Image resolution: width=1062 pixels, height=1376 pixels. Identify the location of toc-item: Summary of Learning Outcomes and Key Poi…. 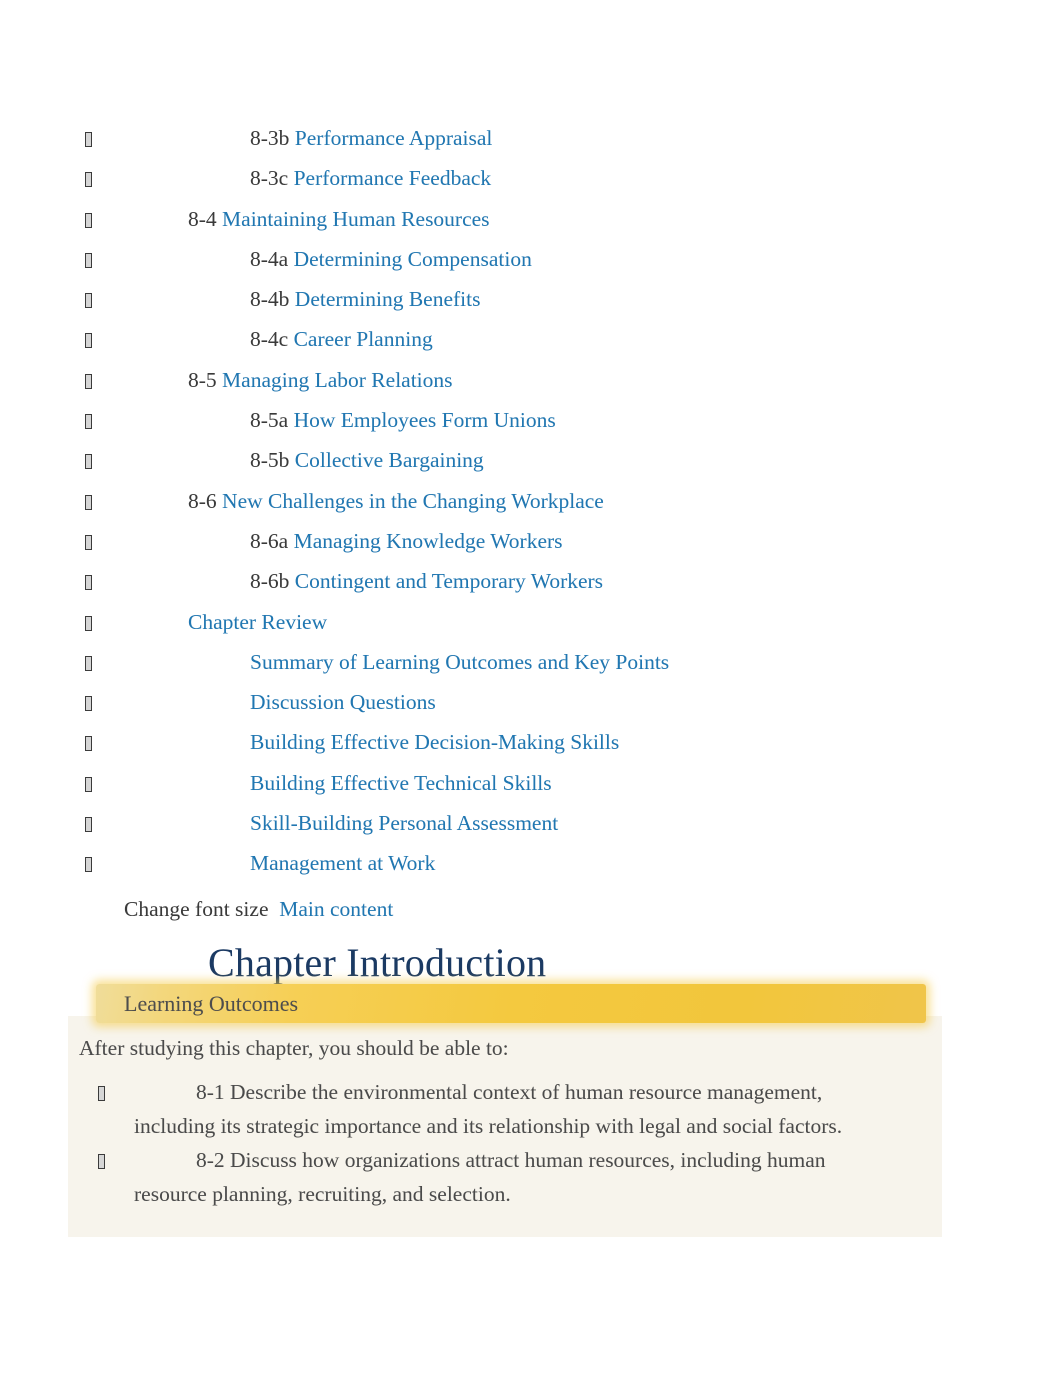
(531, 662).